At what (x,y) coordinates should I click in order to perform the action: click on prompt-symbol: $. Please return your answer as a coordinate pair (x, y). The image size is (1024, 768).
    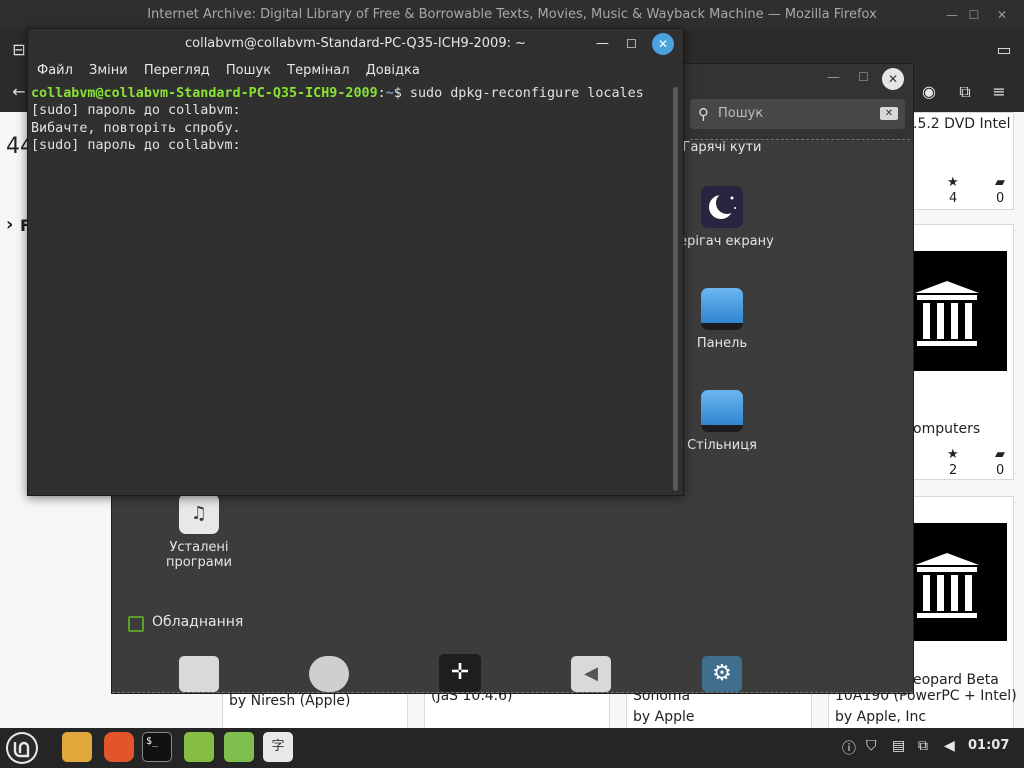
    Looking at the image, I should click on (401, 93).